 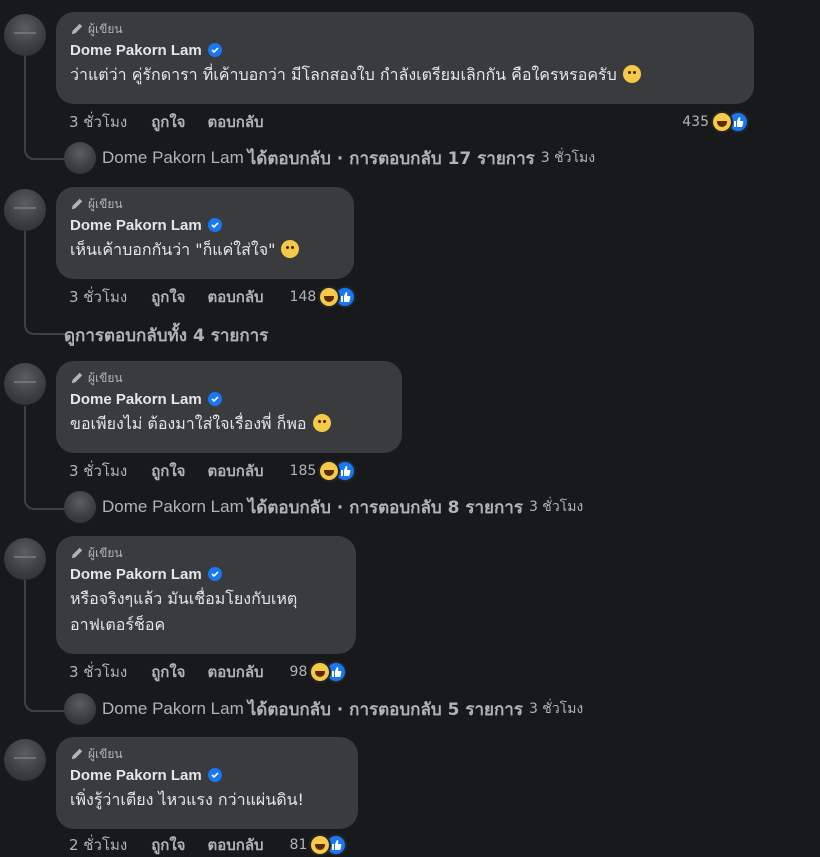 I want to click on monocle-face-icon, so click(x=631, y=74).